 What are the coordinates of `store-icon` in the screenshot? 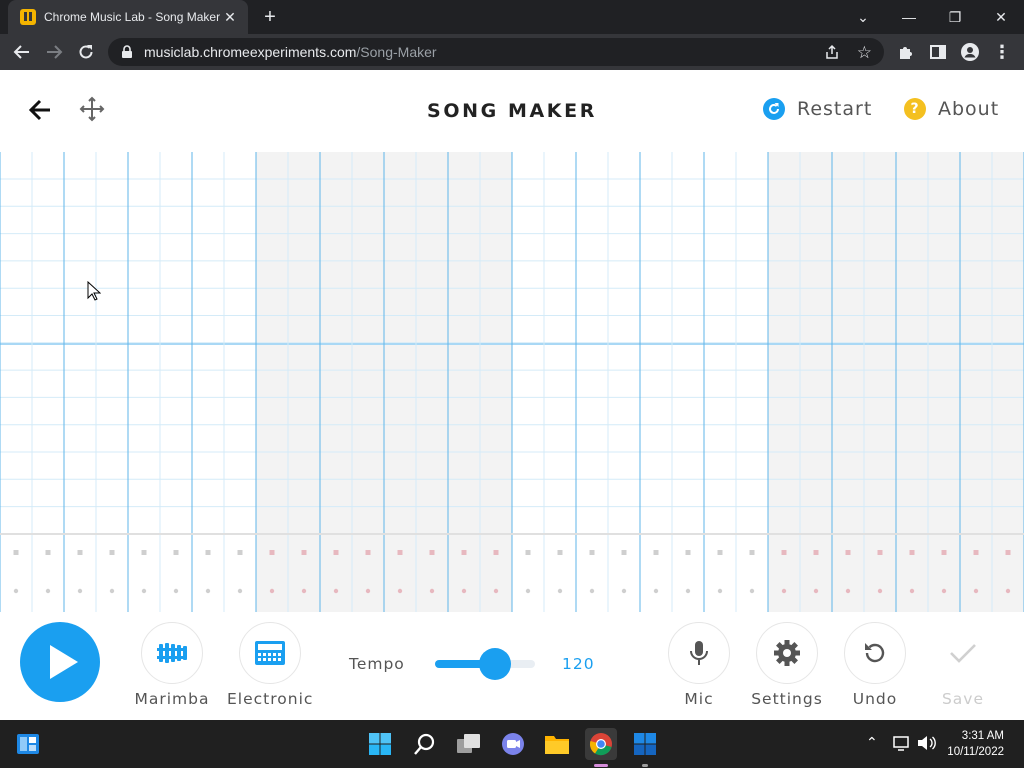 It's located at (645, 744).